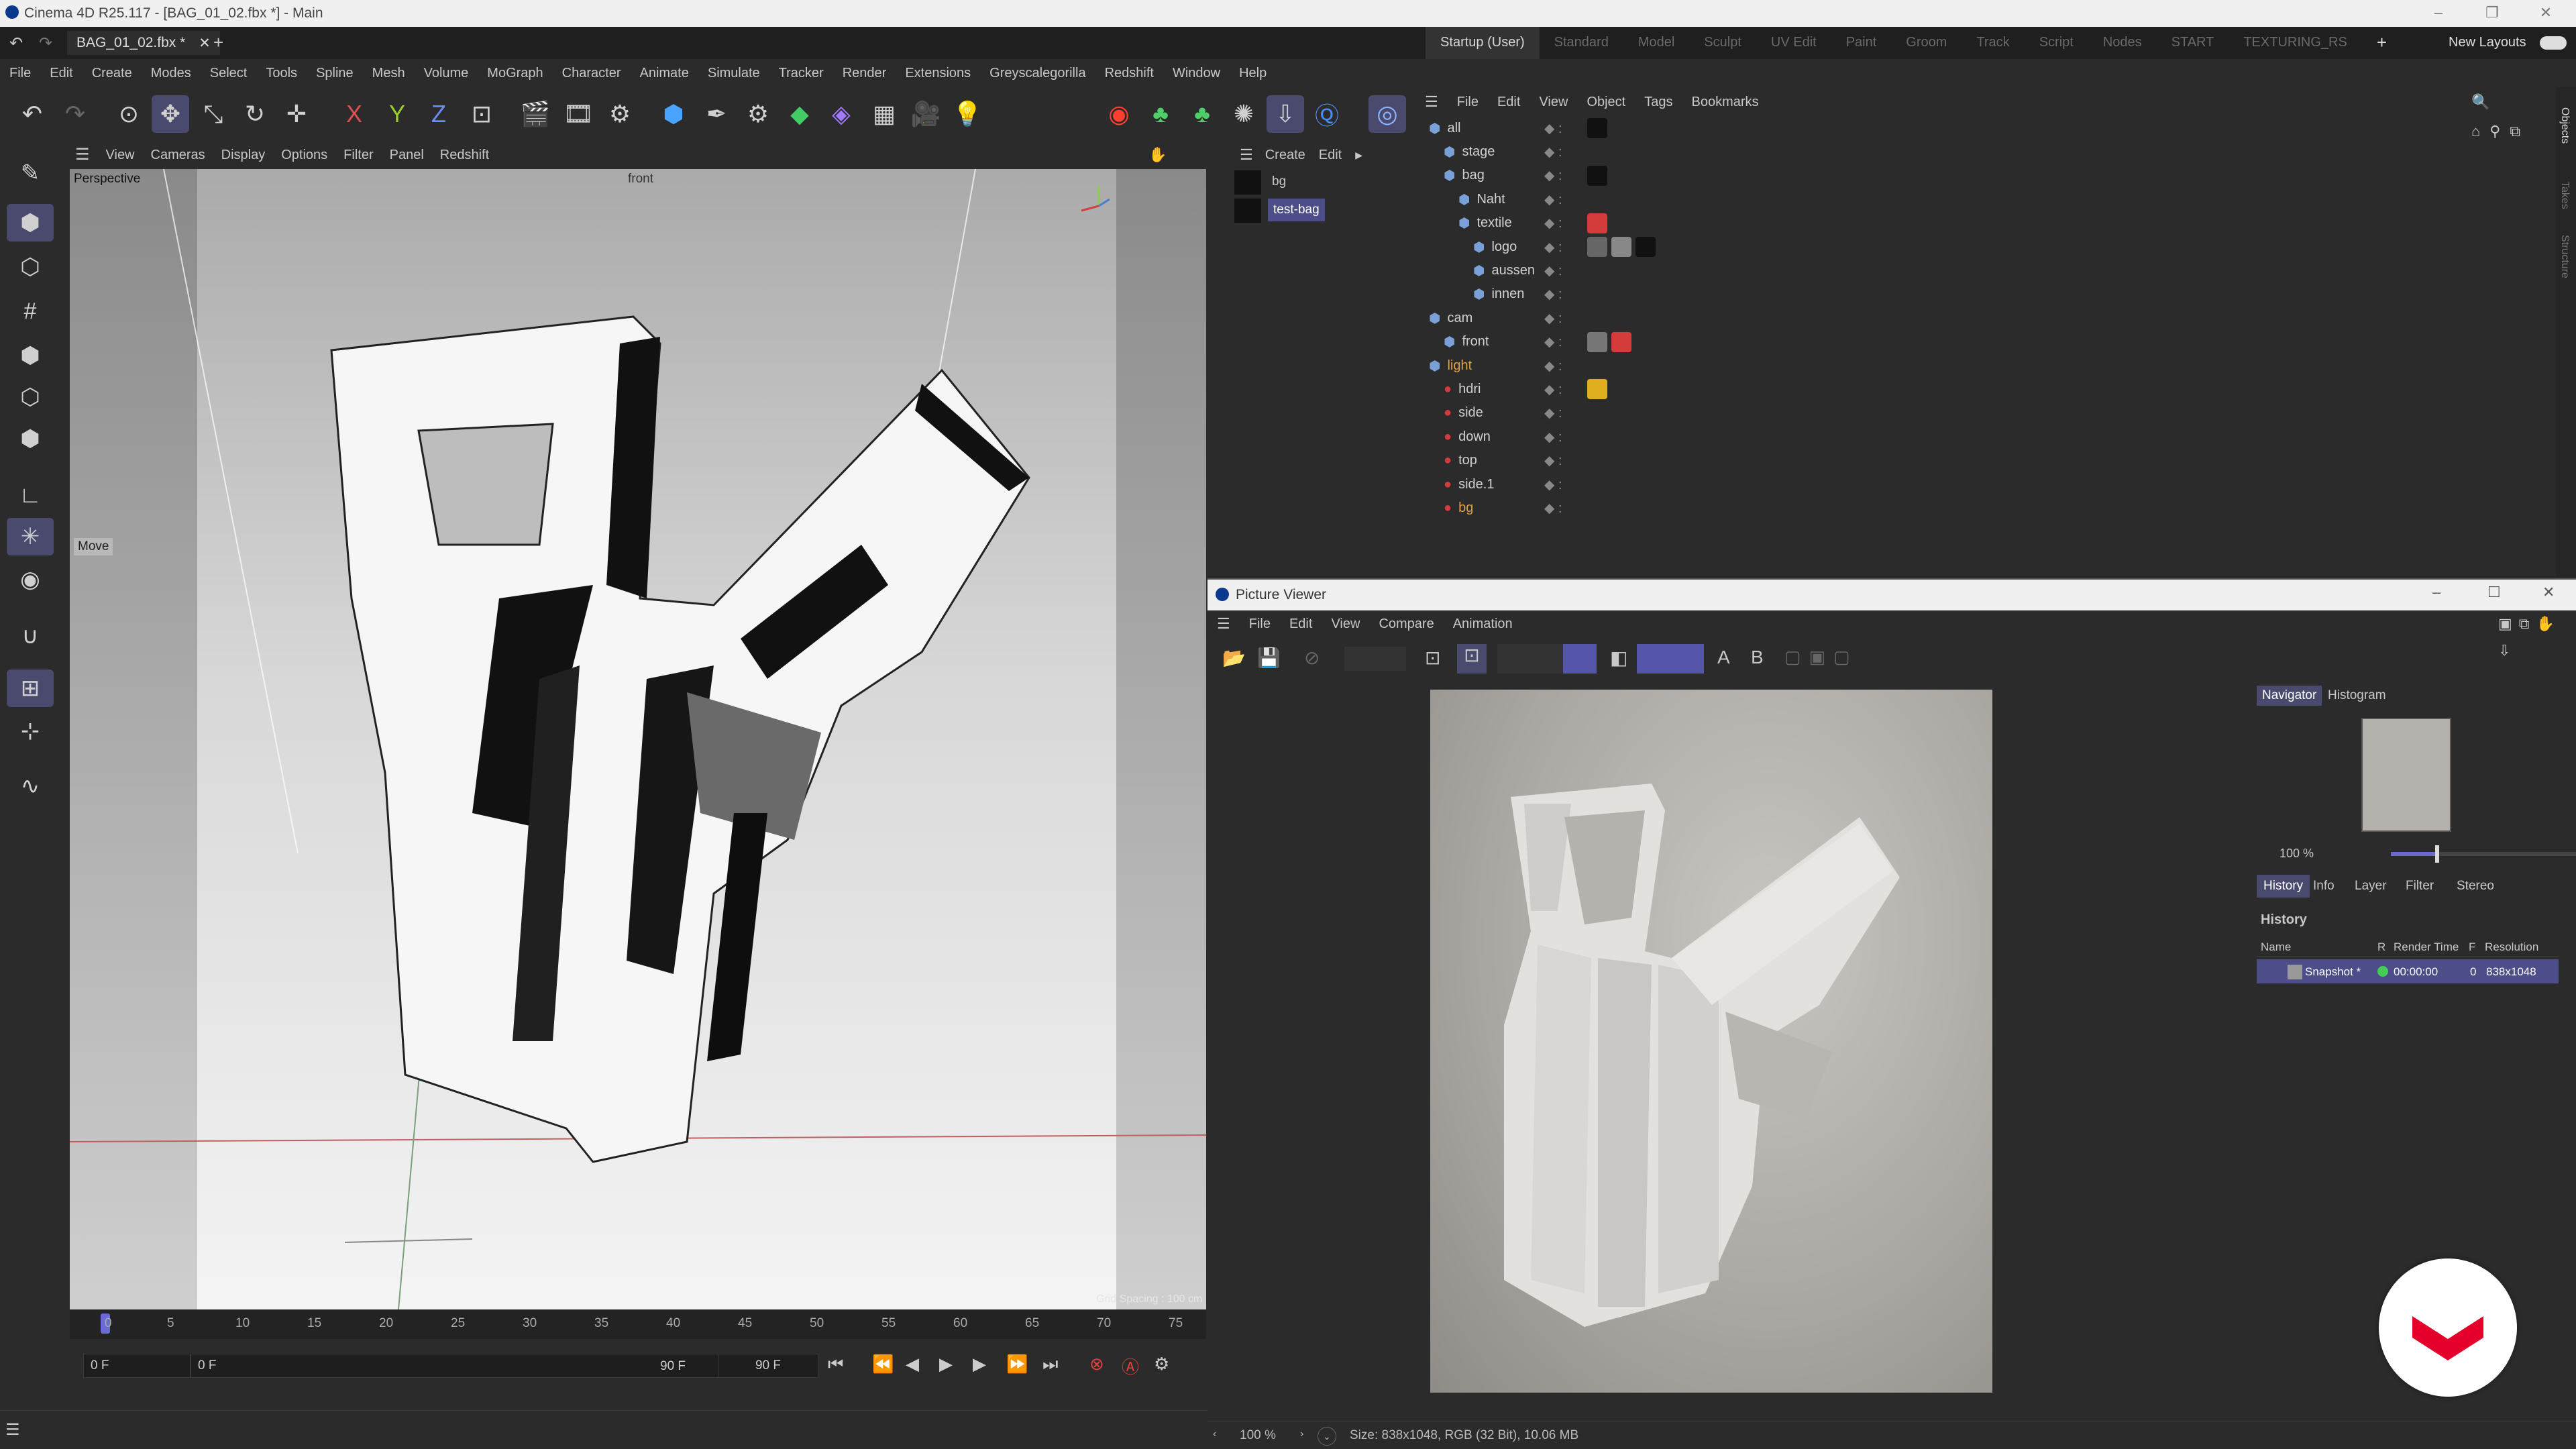 Image resolution: width=2576 pixels, height=1449 pixels. I want to click on layout-tab: Track, so click(1993, 43).